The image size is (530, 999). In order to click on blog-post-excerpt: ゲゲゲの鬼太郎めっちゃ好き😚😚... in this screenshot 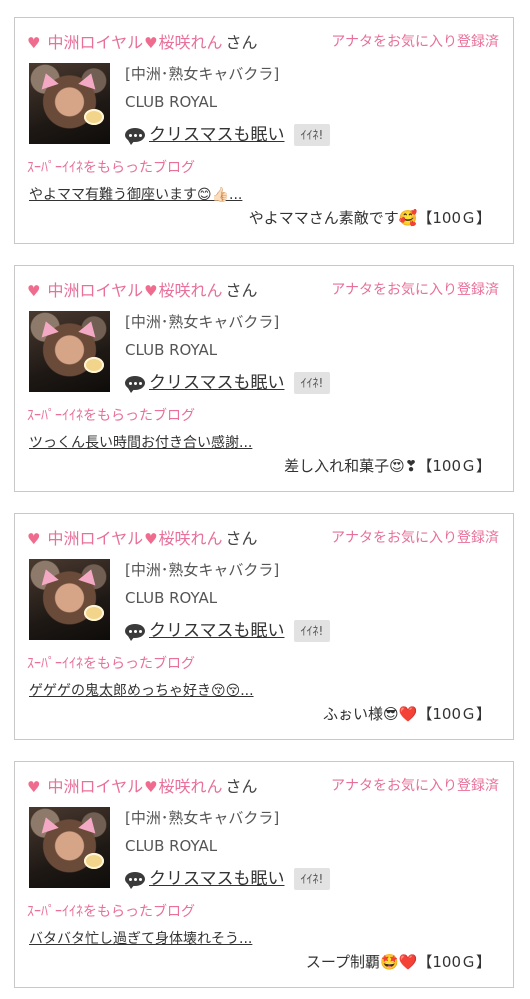, I will do `click(141, 691)`.